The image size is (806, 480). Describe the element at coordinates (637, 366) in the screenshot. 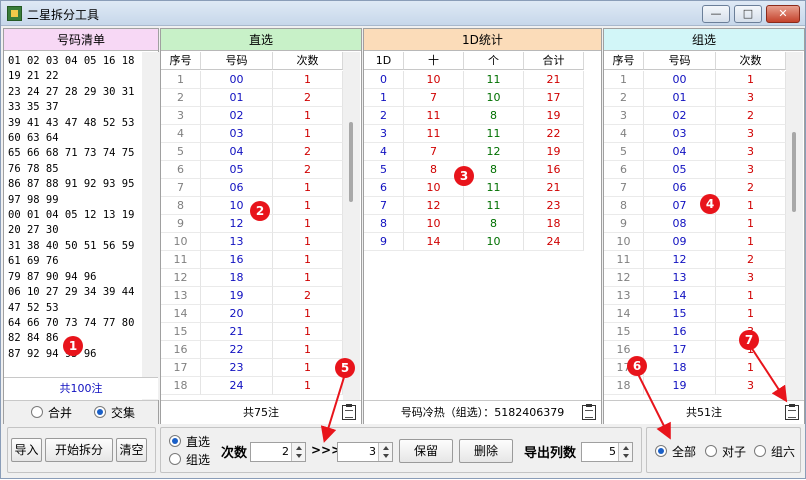

I see `marker-6: 6` at that location.